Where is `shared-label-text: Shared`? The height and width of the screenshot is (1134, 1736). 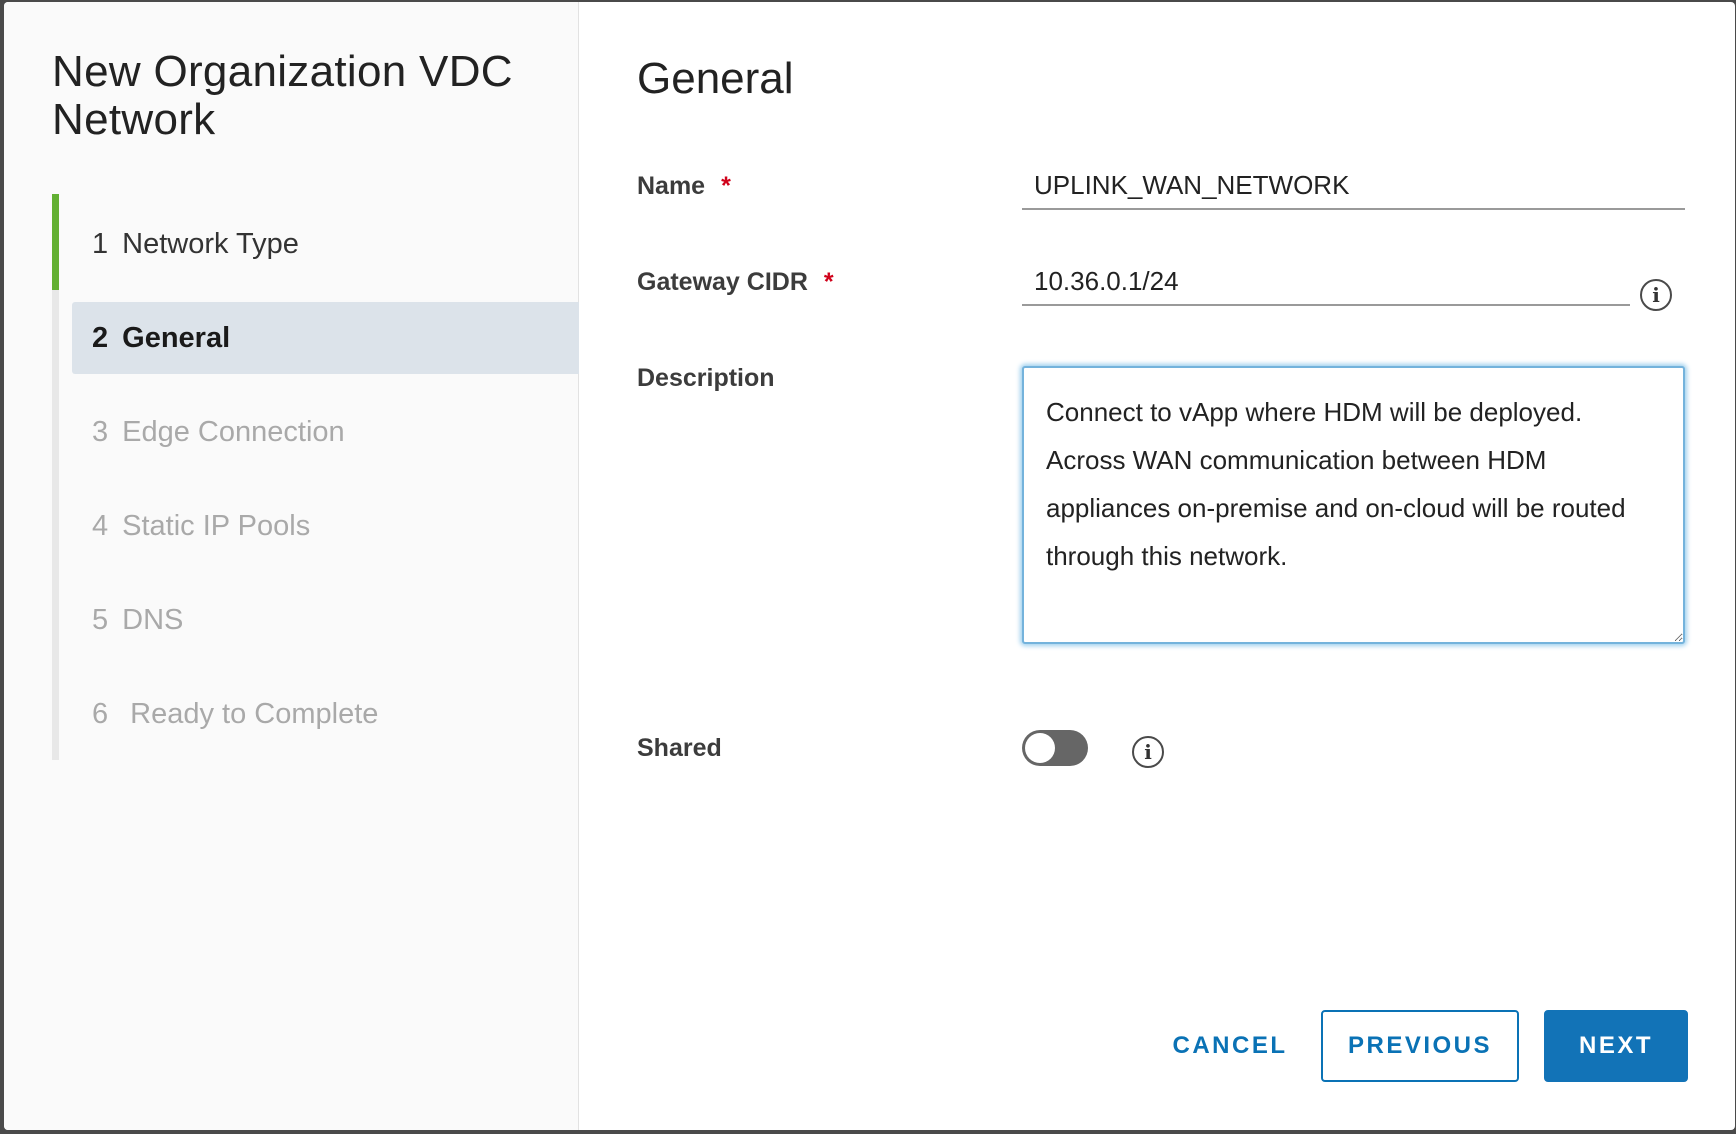 shared-label-text: Shared is located at coordinates (679, 748).